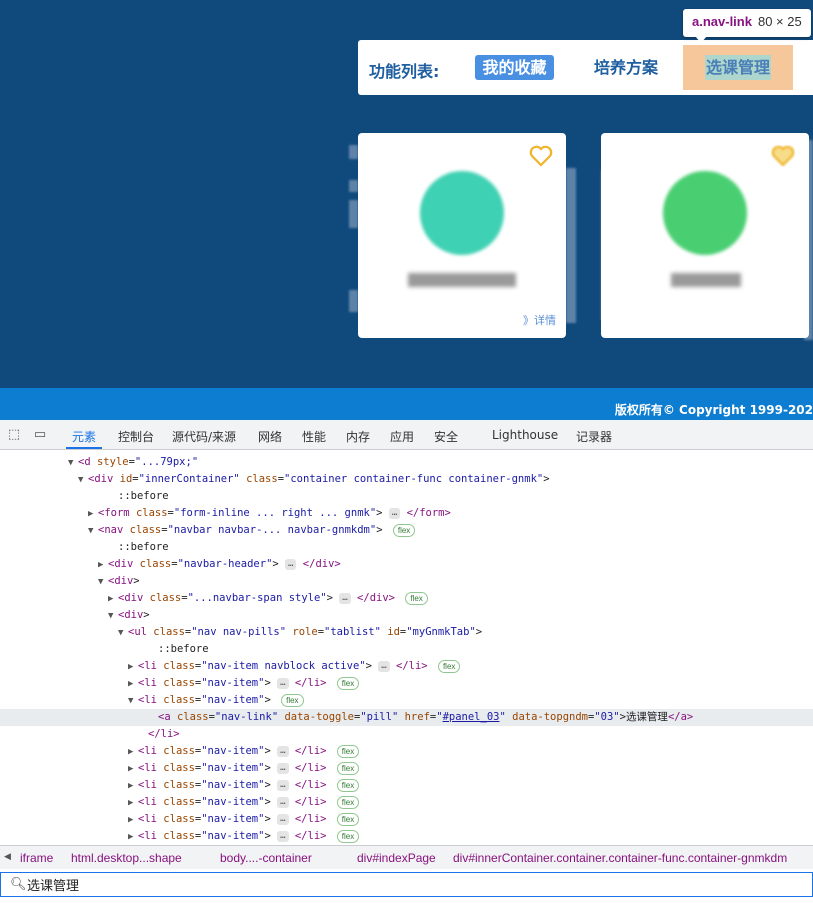  What do you see at coordinates (779, 21) in the screenshot?
I see `tooltip-size: 80 × 25` at bounding box center [779, 21].